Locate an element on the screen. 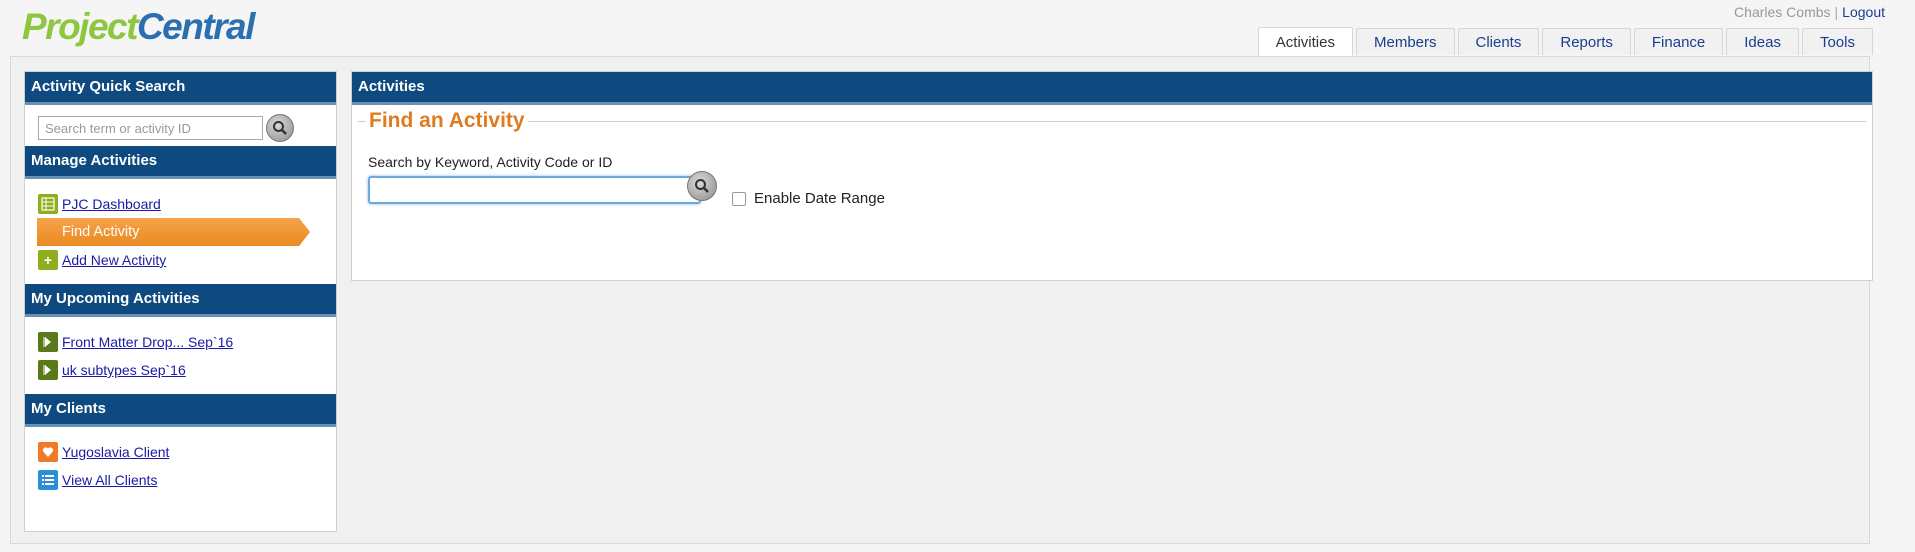  keyword-search-button is located at coordinates (702, 186).